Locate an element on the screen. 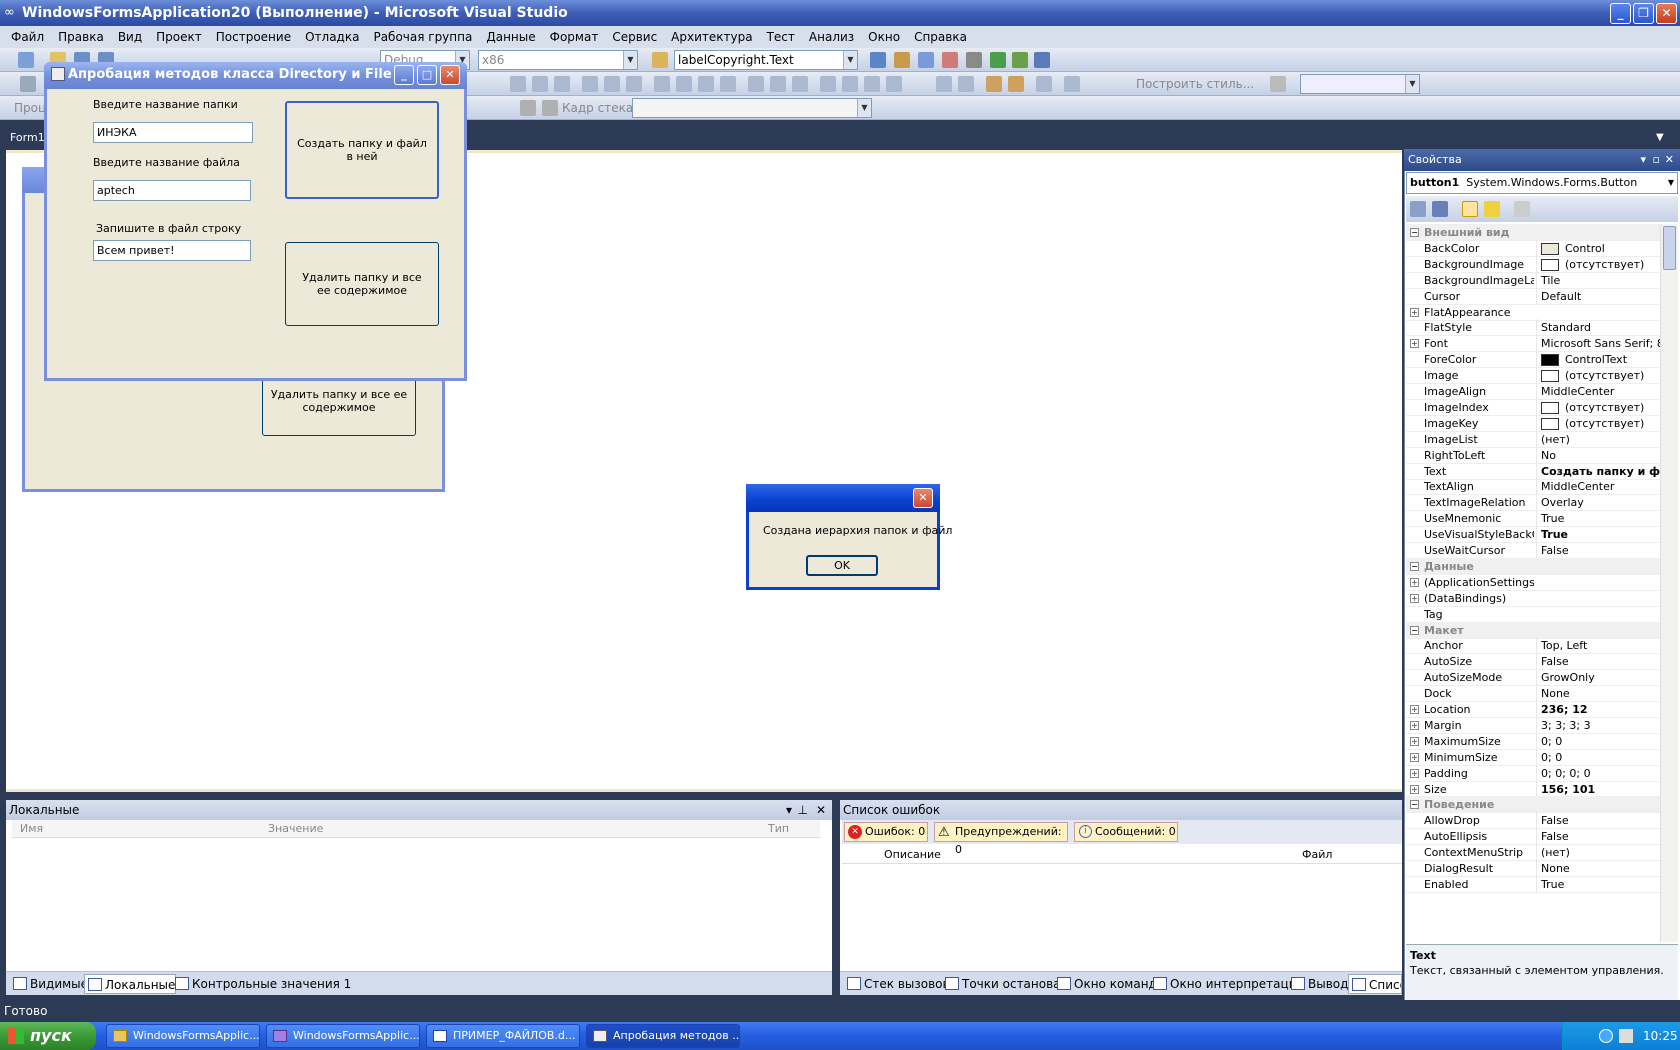  property-value: Control is located at coordinates (1598, 248).